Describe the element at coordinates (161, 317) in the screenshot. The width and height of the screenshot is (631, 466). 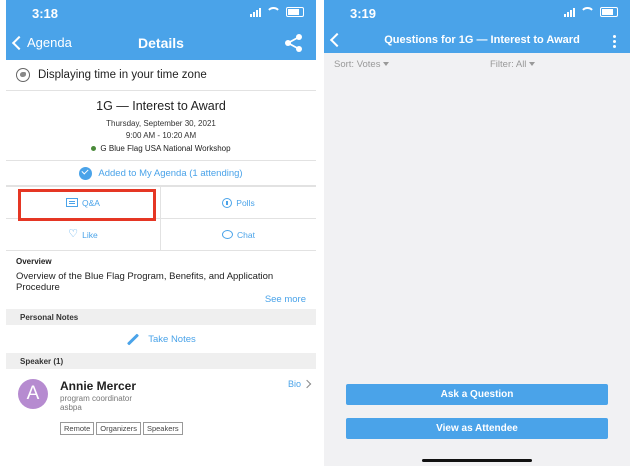
I see `personal-notes-header: Personal Notes` at that location.